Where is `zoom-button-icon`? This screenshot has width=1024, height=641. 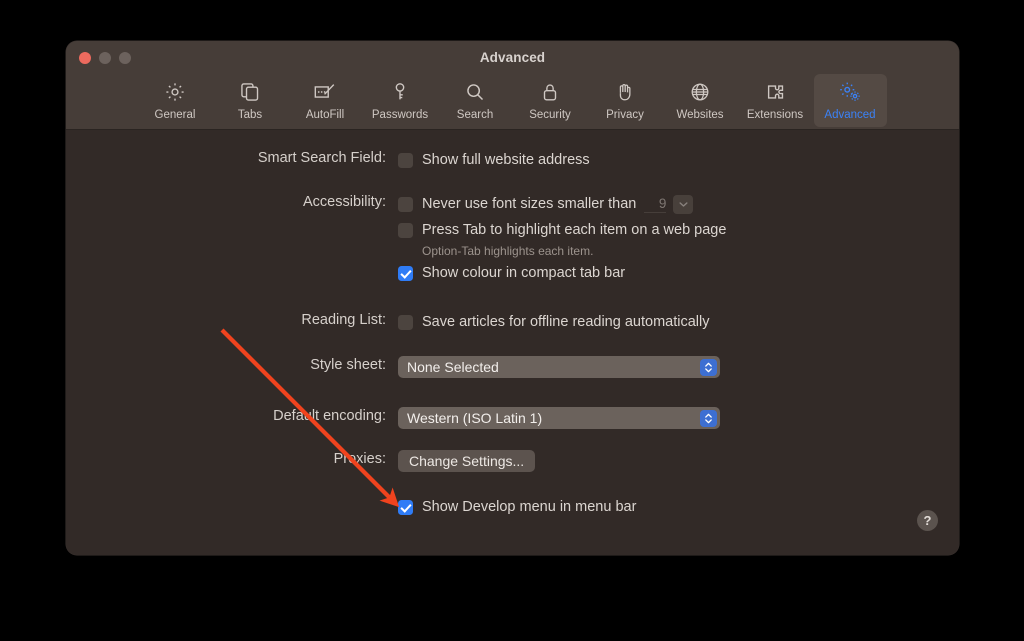
zoom-button-icon is located at coordinates (125, 58).